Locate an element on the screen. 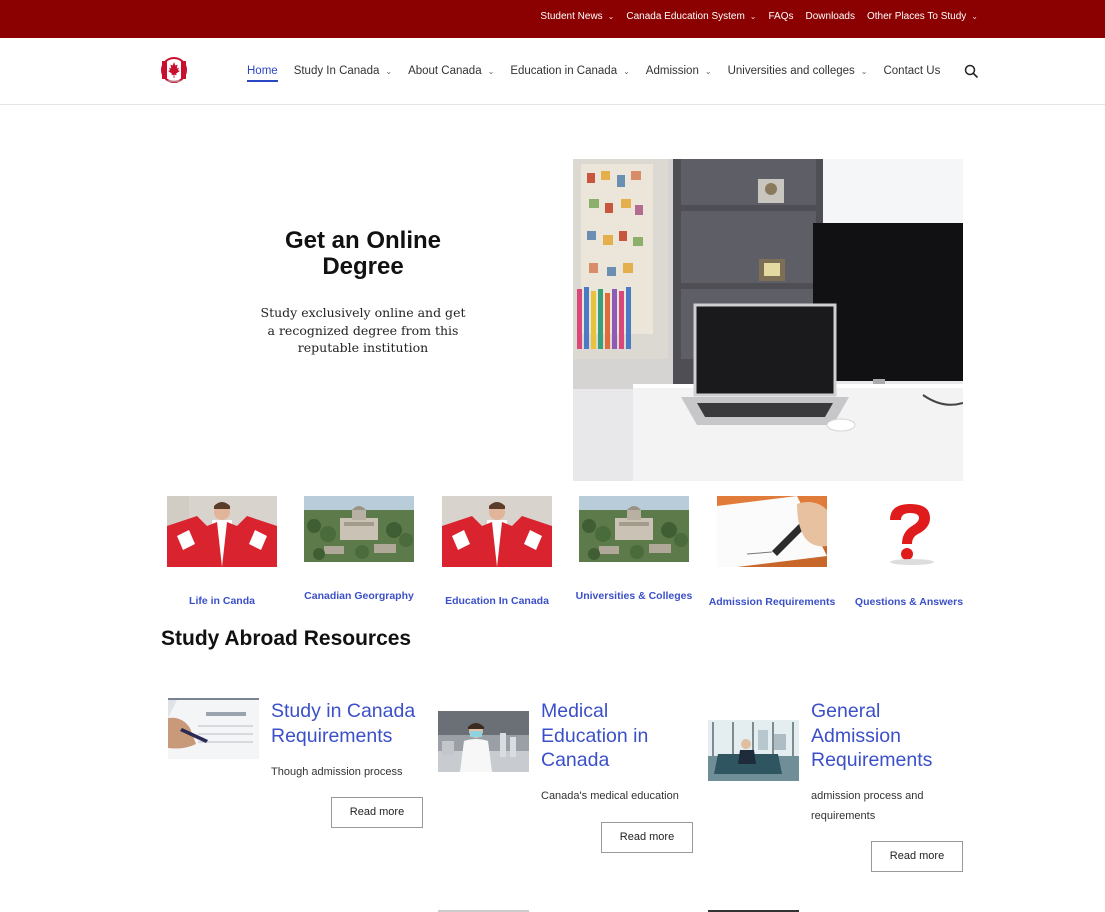  canada-maple-leaf-logo is located at coordinates (174, 70).